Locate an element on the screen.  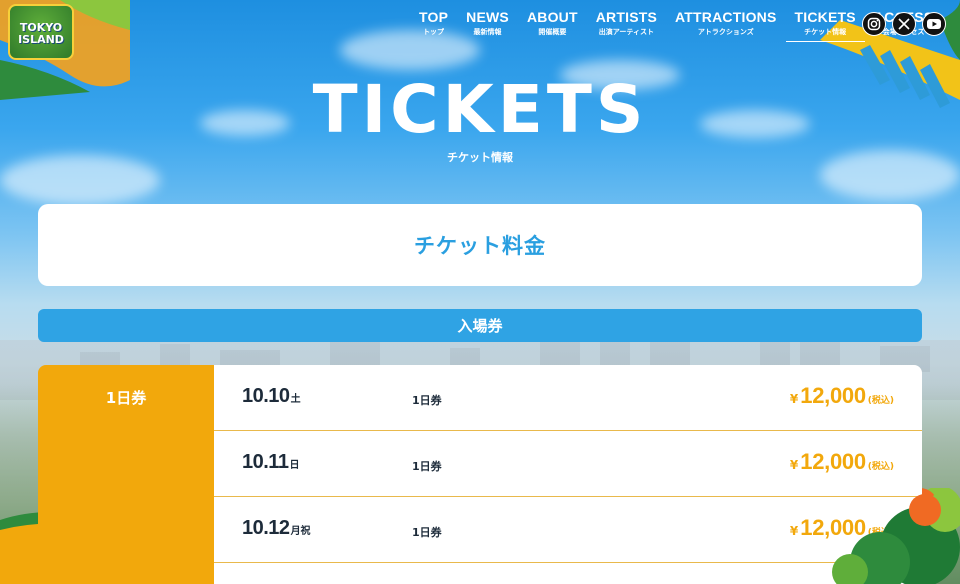
nav-label: TOP is located at coordinates (434, 17).